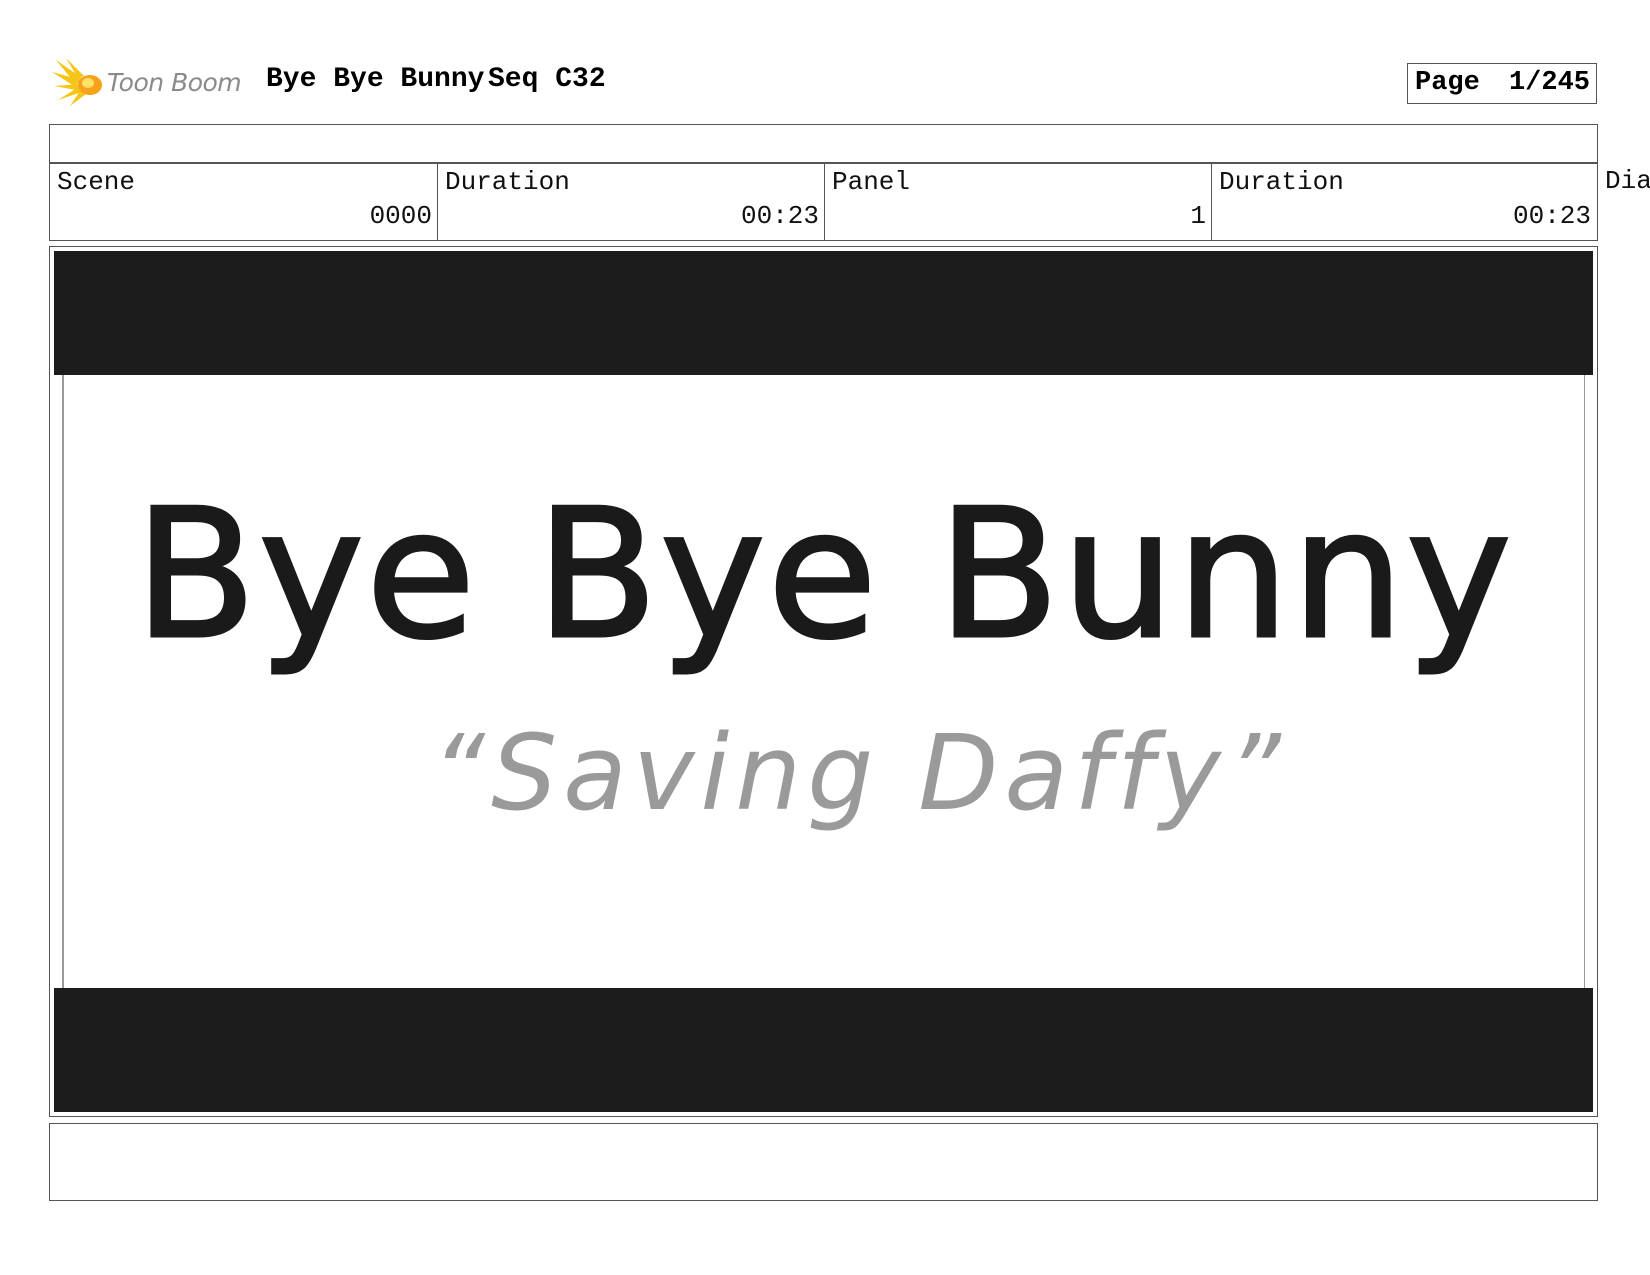 The width and height of the screenshot is (1650, 1275). What do you see at coordinates (823, 144) in the screenshot?
I see `info-blank-strip` at bounding box center [823, 144].